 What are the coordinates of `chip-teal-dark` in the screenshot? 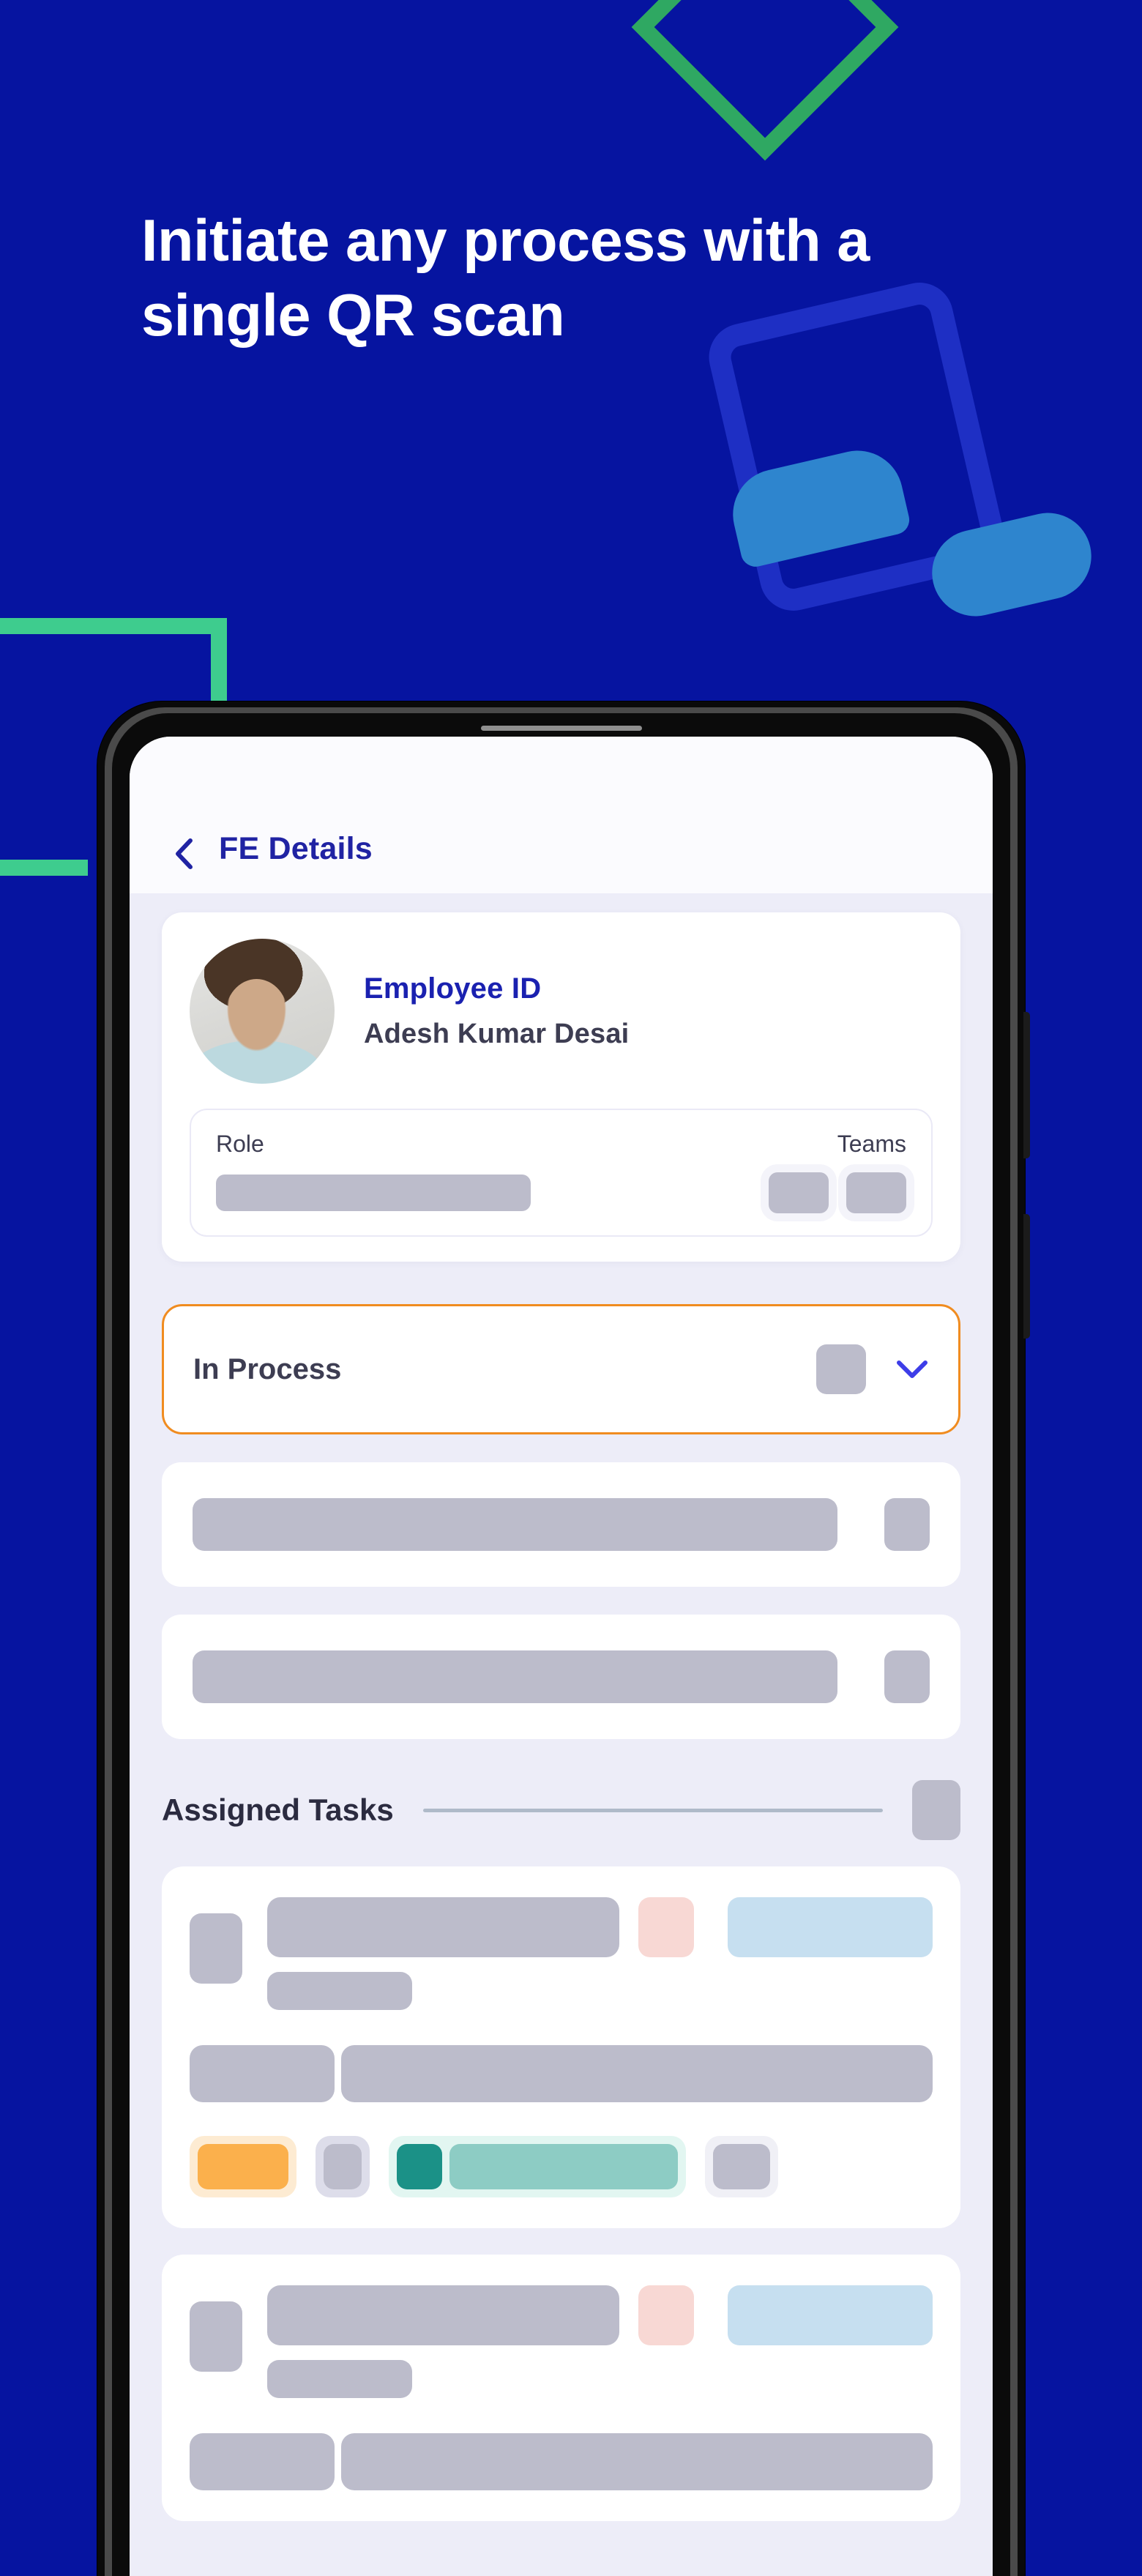 It's located at (419, 2166).